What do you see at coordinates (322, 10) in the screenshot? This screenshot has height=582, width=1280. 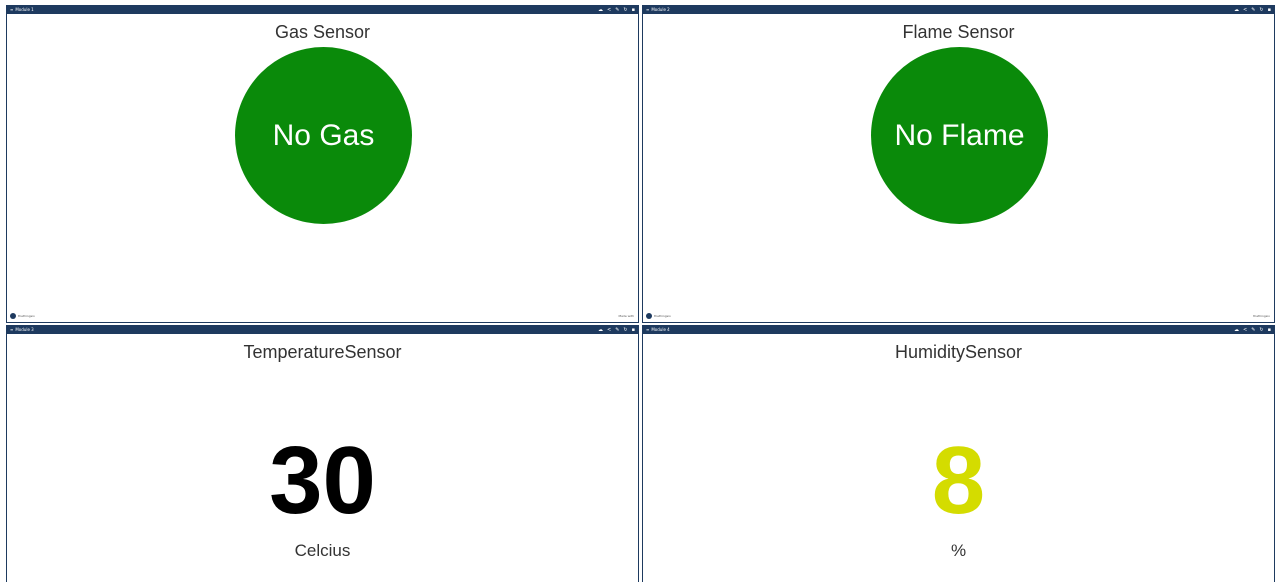 I see `widget-titlebar: ≡ Module 1 ☁ < ✎ ↻ ▪` at bounding box center [322, 10].